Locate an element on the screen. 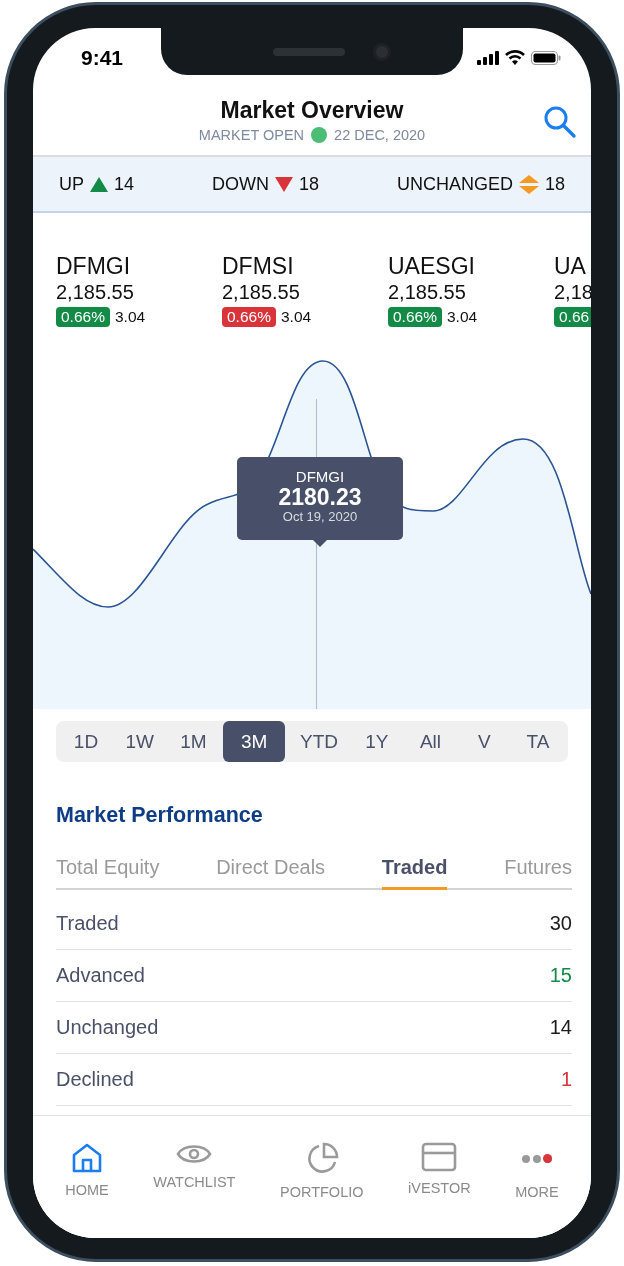 Image resolution: width=624 pixels, height=1266 pixels. range-tab: 1Y is located at coordinates (376, 741).